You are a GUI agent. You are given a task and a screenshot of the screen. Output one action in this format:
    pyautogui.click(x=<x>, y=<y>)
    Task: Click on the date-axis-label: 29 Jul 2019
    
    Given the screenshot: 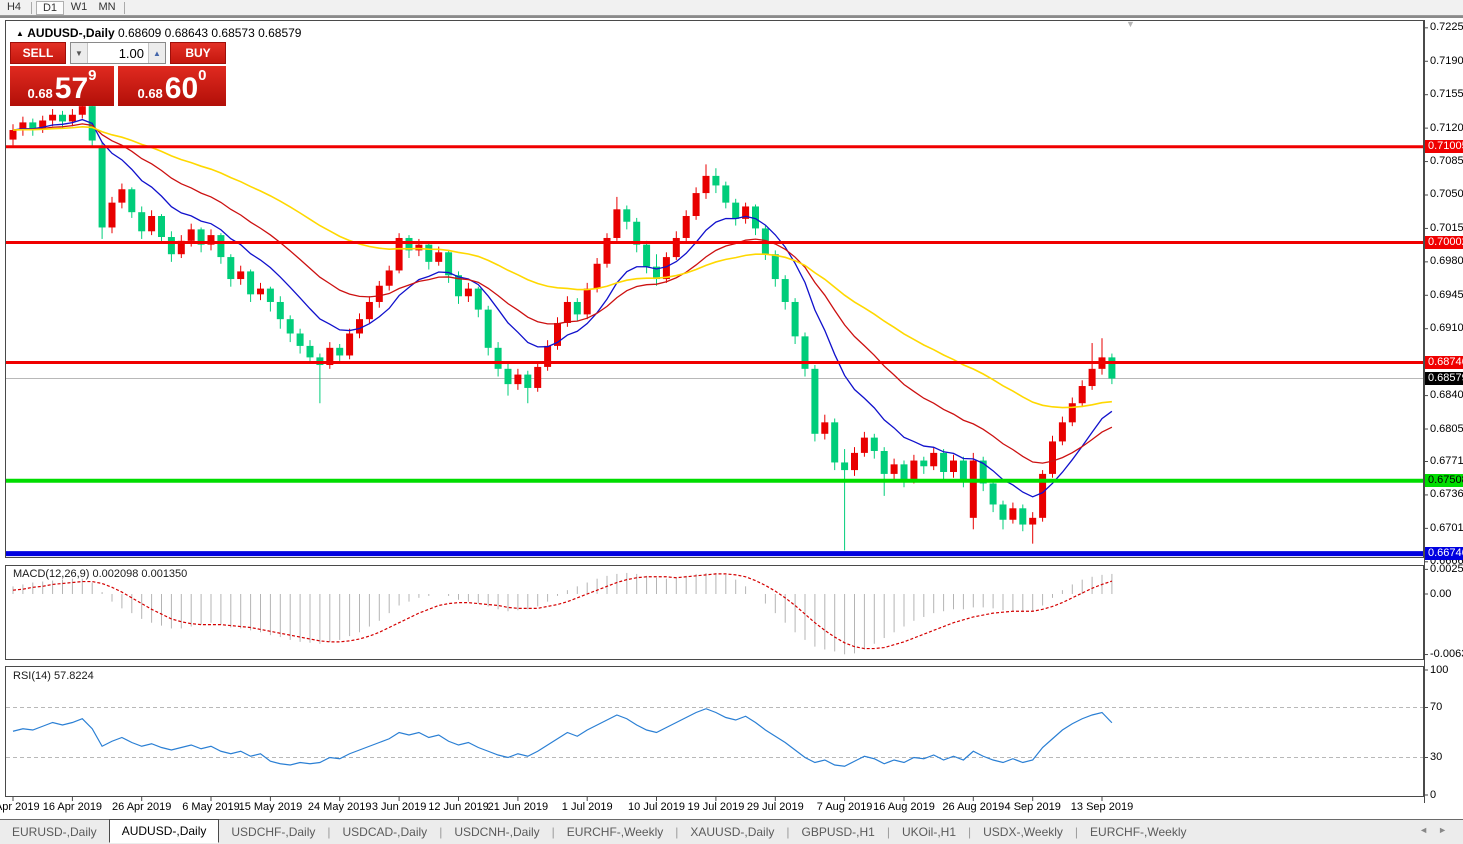 What is the action you would take?
    pyautogui.click(x=775, y=807)
    